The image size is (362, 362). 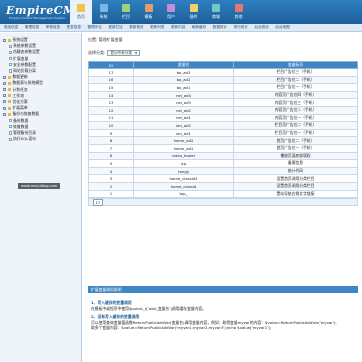 What do you see at coordinates (223, 125) in the screenshot?
I see `table-row: 10 lan_ad2 栏目页广告位二（手机）` at bounding box center [223, 125].